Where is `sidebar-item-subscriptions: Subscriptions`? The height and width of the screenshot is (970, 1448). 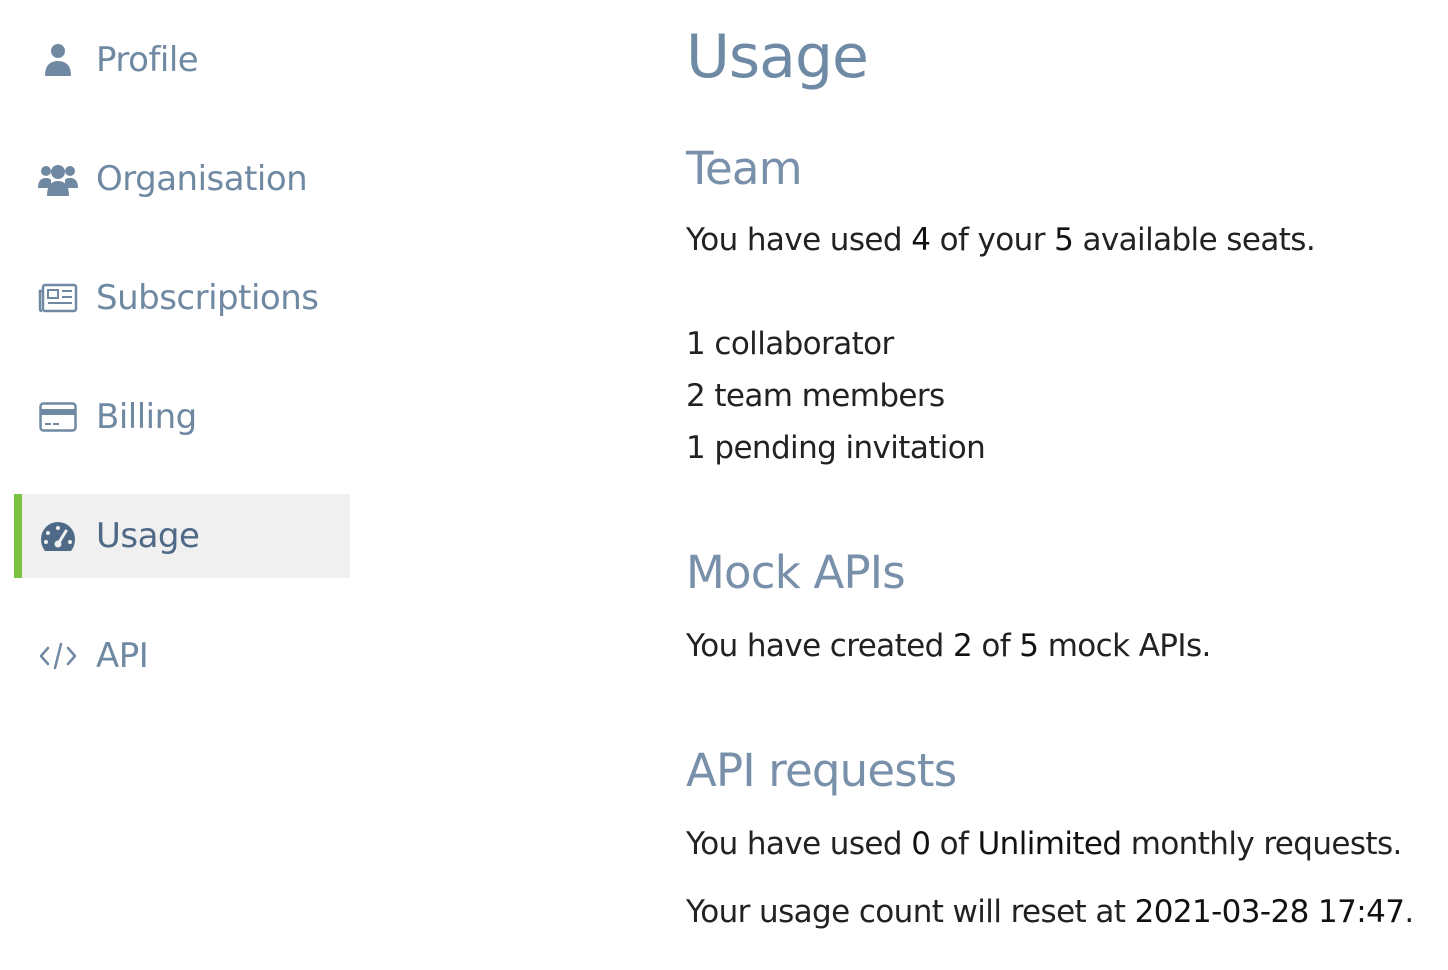 sidebar-item-subscriptions: Subscriptions is located at coordinates (182, 298).